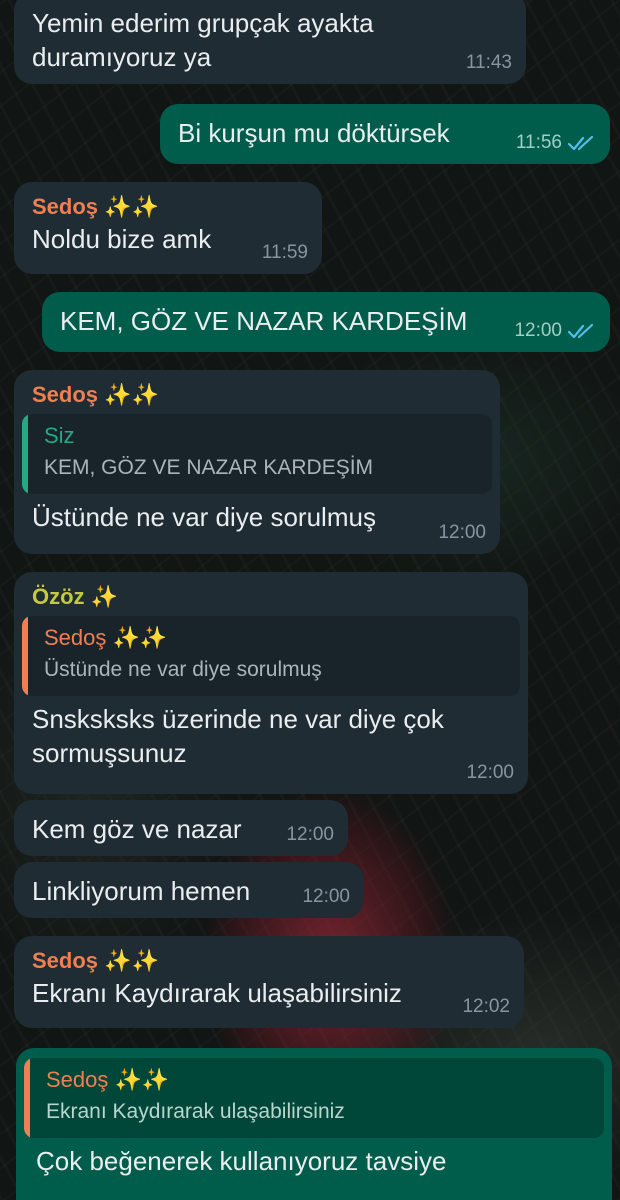 This screenshot has height=1200, width=620. I want to click on message-meta: 12:00, so click(555, 331).